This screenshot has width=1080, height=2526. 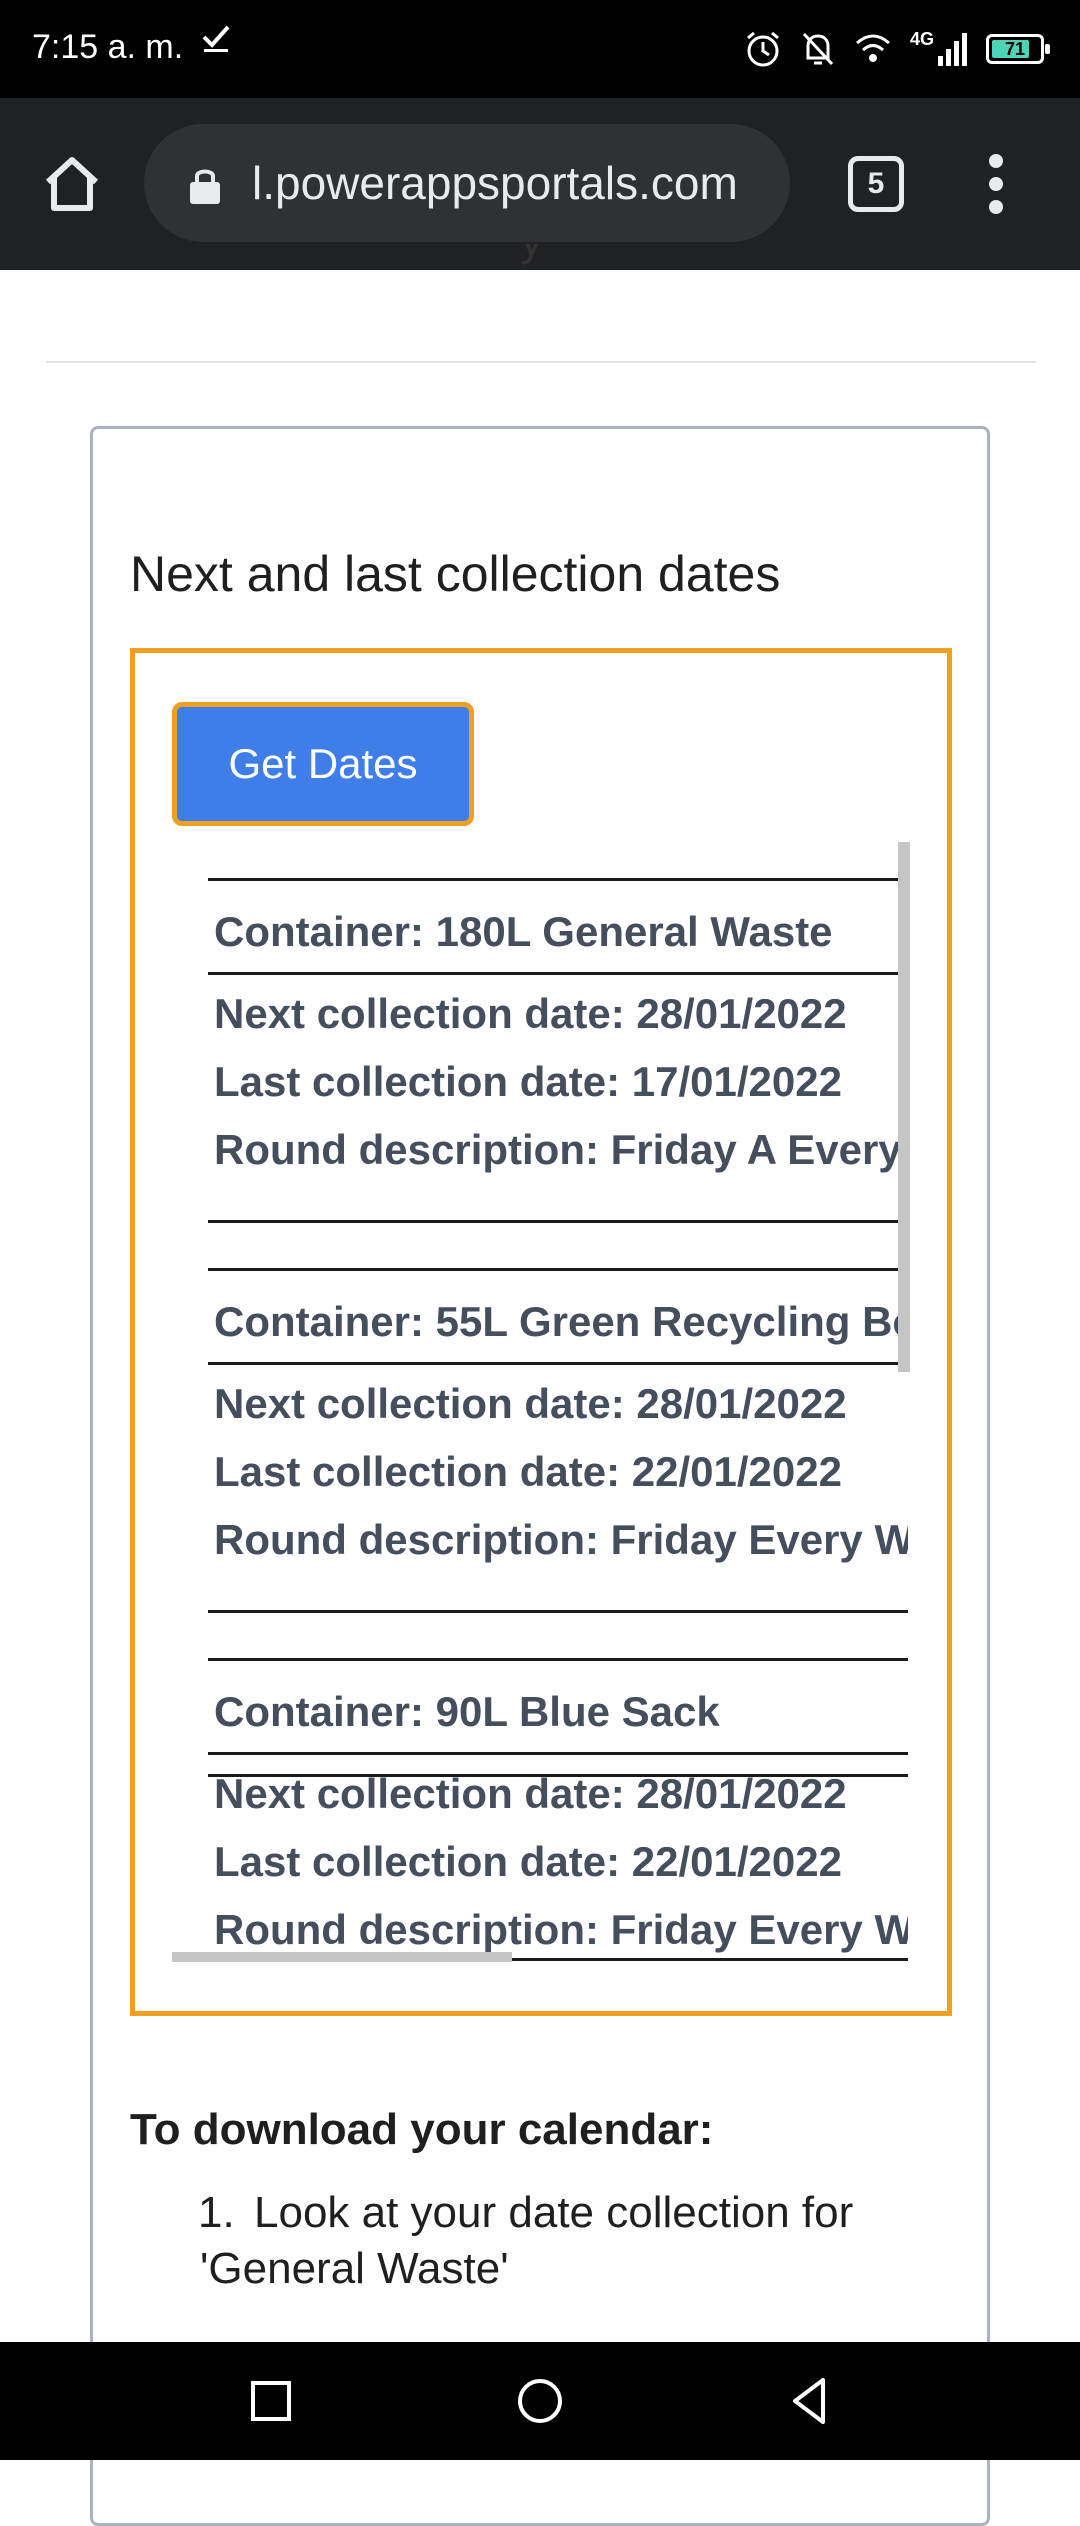 I want to click on network-label: 4G, so click(x=921, y=38).